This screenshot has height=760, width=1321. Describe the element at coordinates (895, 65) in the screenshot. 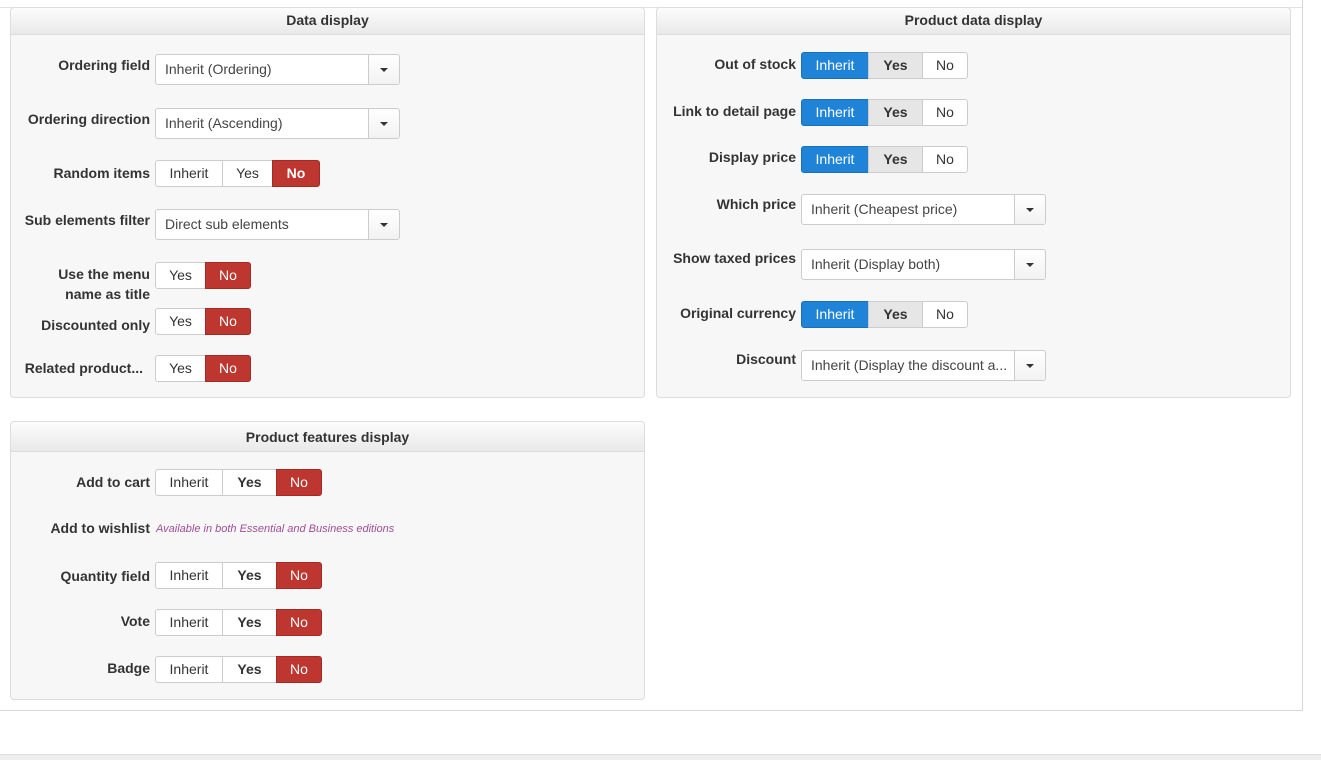

I see `out-of-stock-yes: Yes` at that location.